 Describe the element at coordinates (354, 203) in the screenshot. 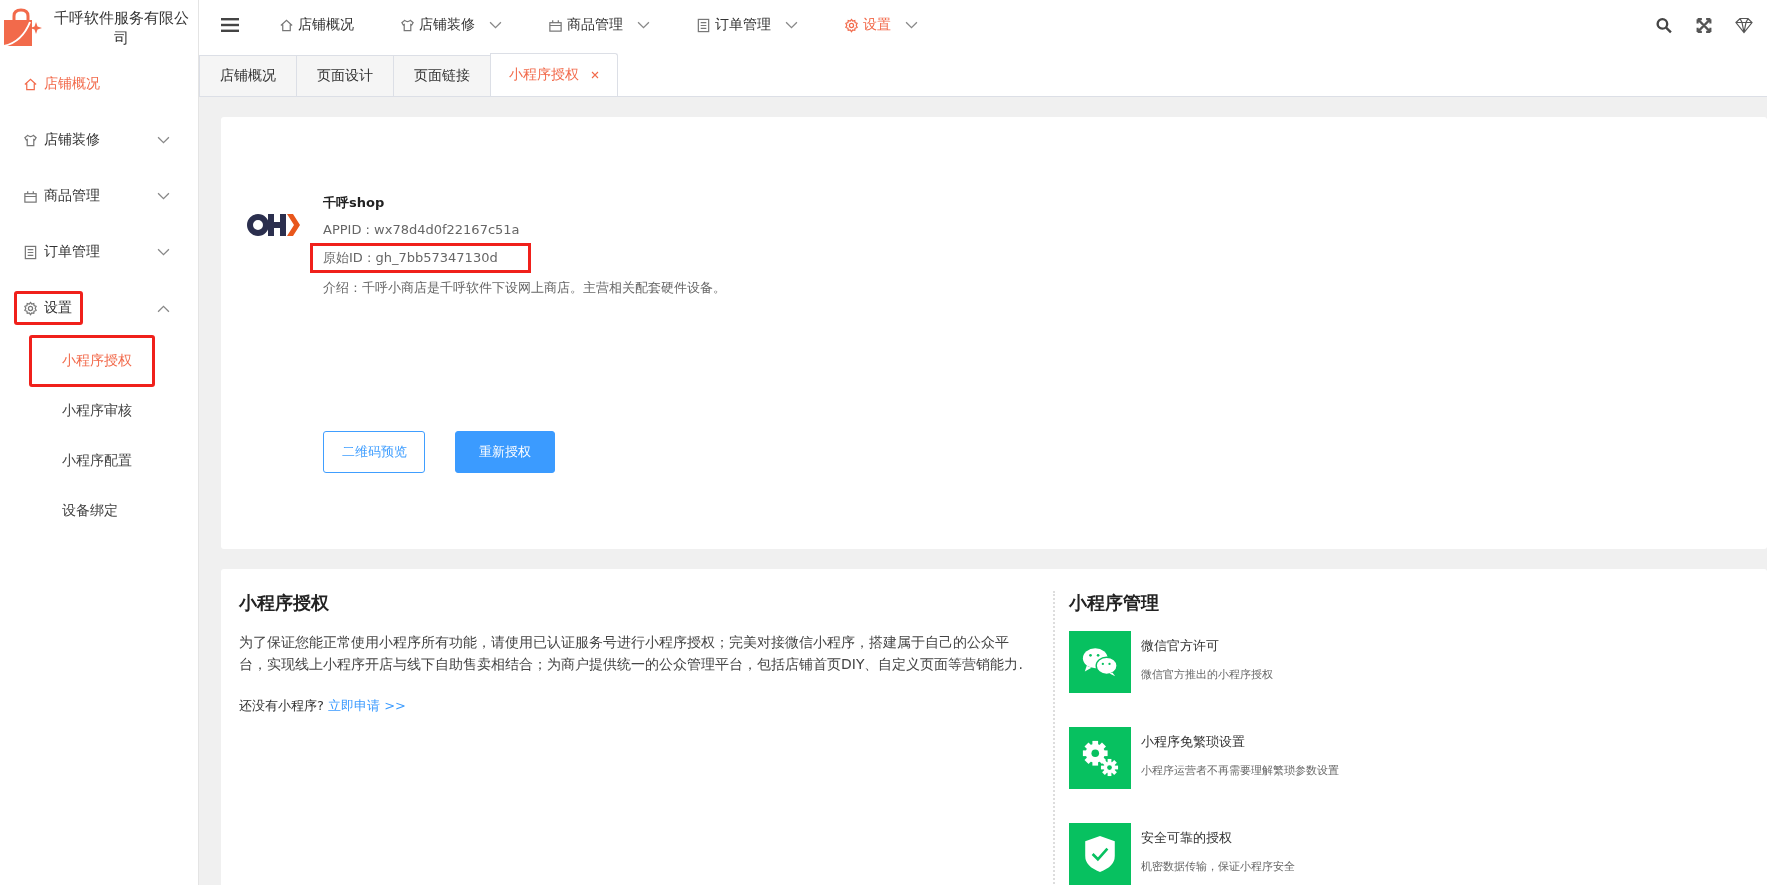

I see `app-name: 千呼shop` at that location.